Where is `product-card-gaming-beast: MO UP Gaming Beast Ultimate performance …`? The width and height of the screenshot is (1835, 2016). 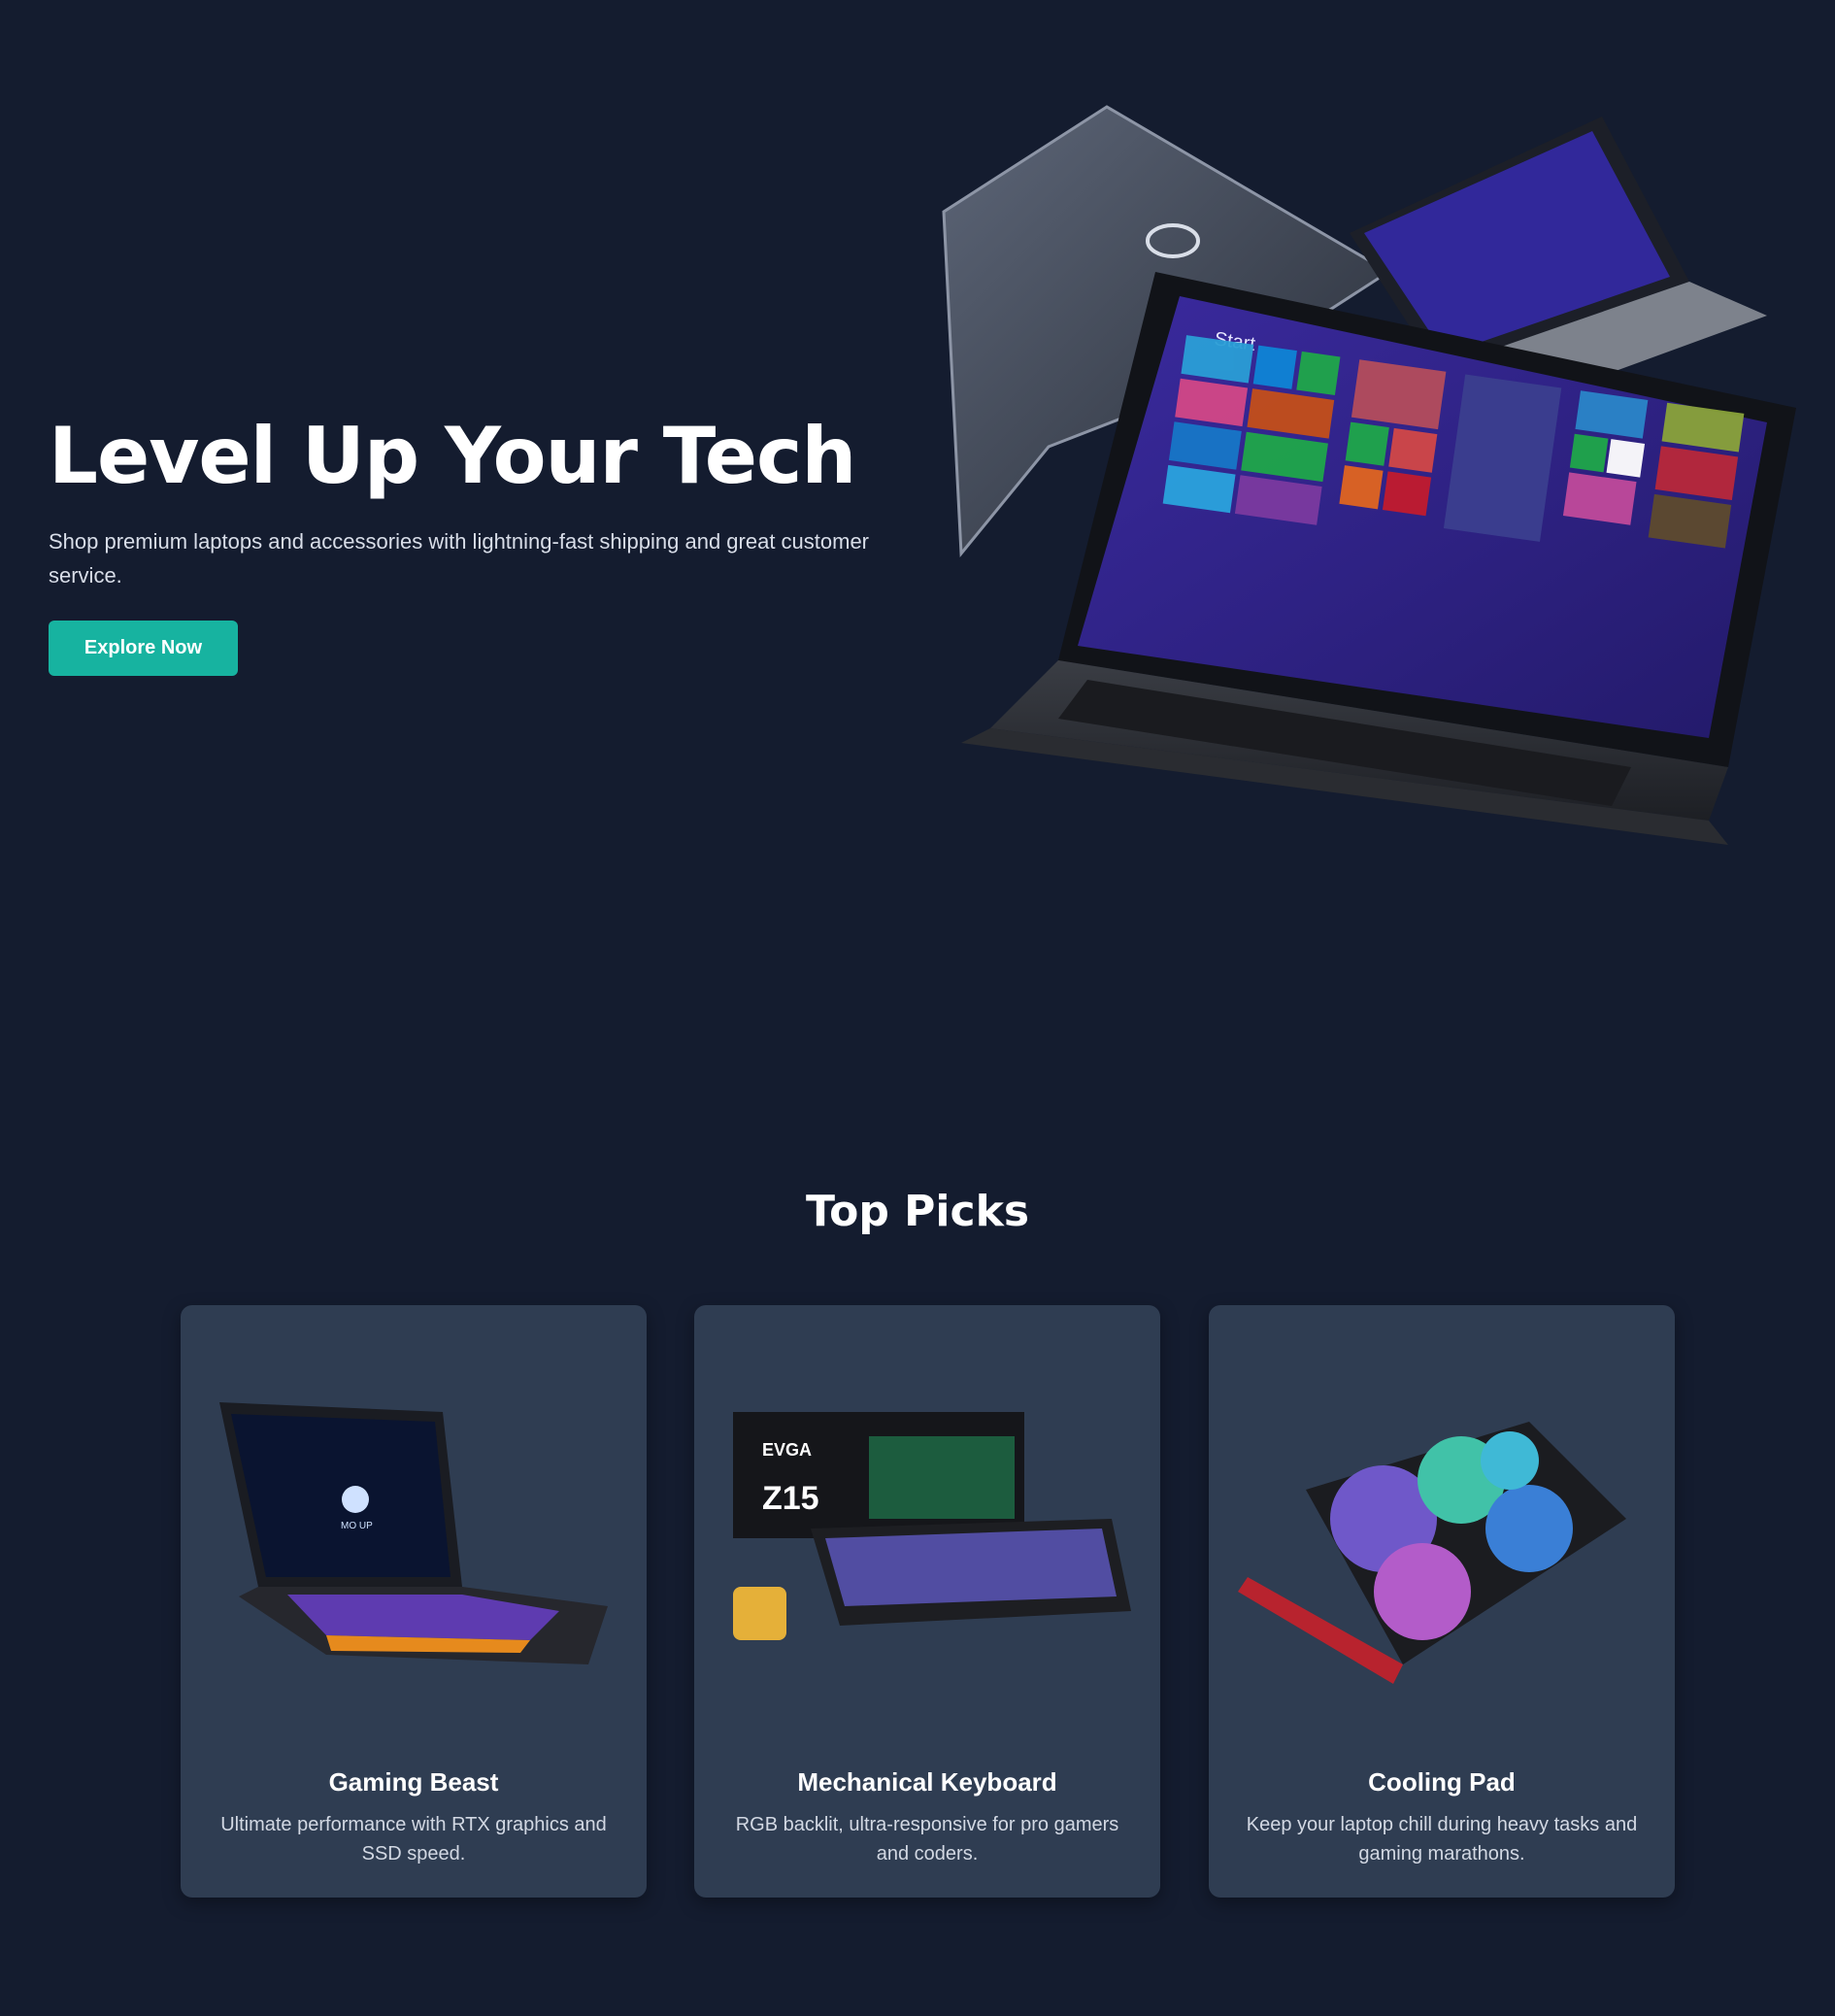
product-card-gaming-beast: MO UP Gaming Beast Ultimate performance … is located at coordinates (414, 1601).